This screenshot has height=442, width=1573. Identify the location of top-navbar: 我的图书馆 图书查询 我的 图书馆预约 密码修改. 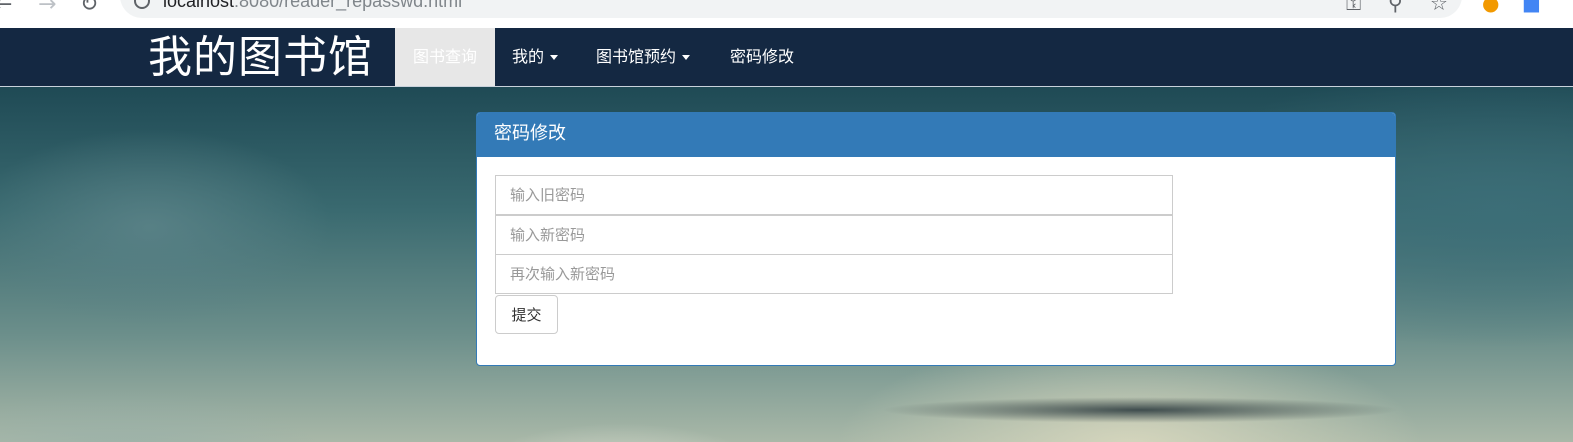
(786, 57).